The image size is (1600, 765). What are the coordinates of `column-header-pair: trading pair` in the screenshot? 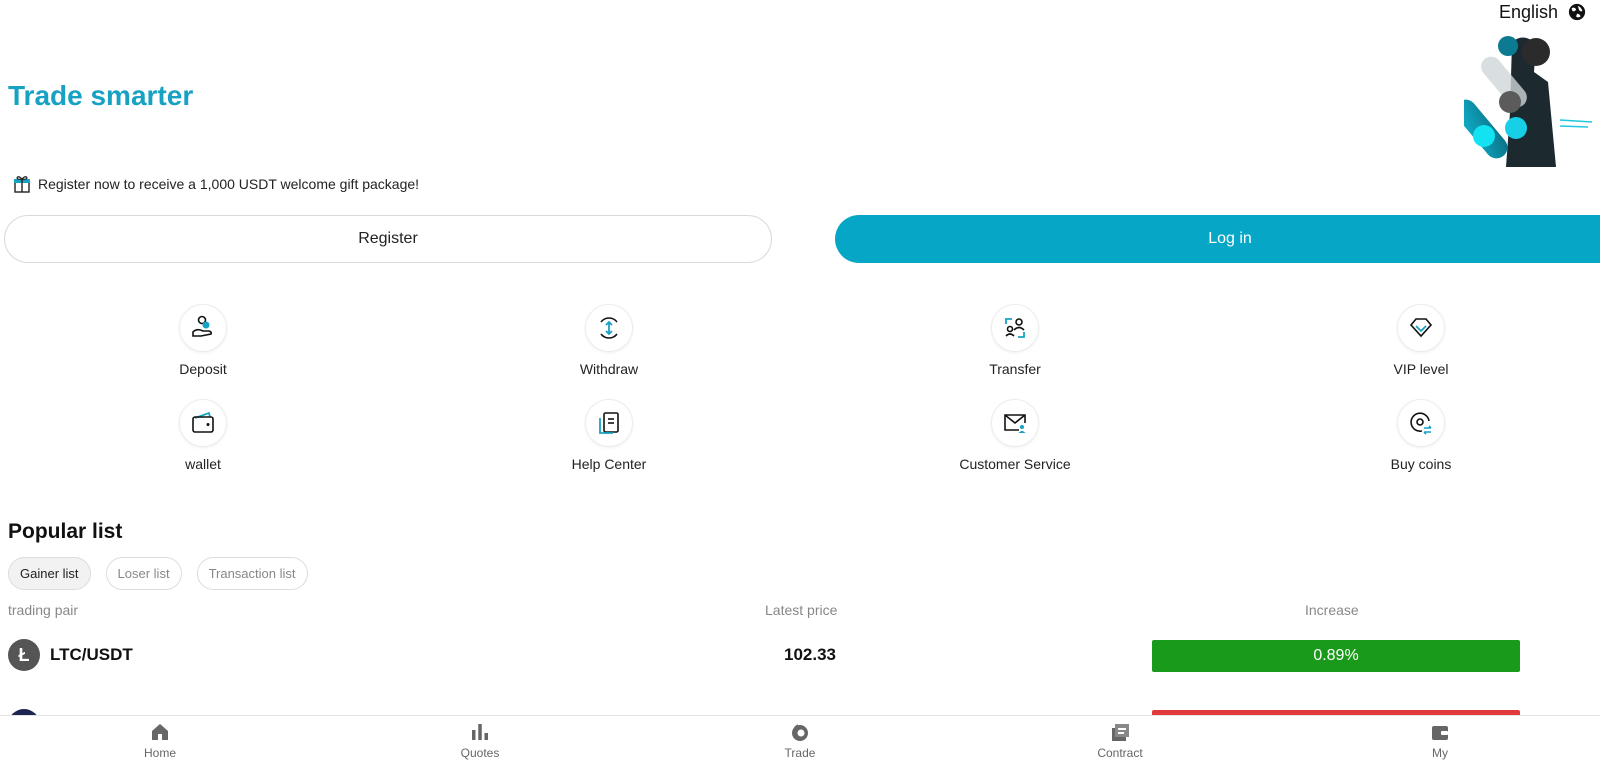 It's located at (43, 610).